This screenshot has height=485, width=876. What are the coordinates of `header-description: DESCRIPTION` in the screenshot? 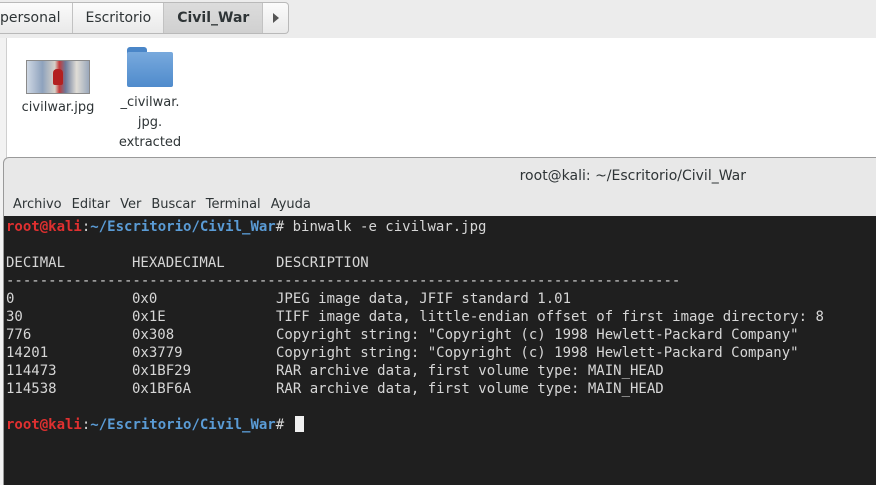 It's located at (322, 263).